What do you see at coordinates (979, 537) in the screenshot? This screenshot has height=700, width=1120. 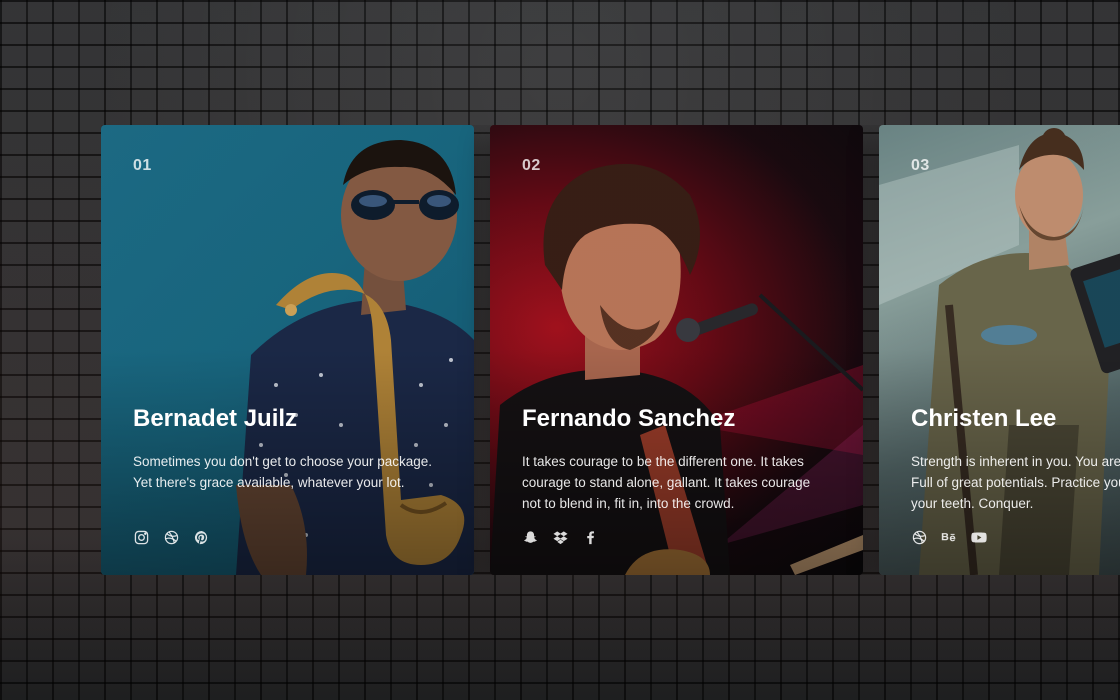 I see `youtube-icon` at bounding box center [979, 537].